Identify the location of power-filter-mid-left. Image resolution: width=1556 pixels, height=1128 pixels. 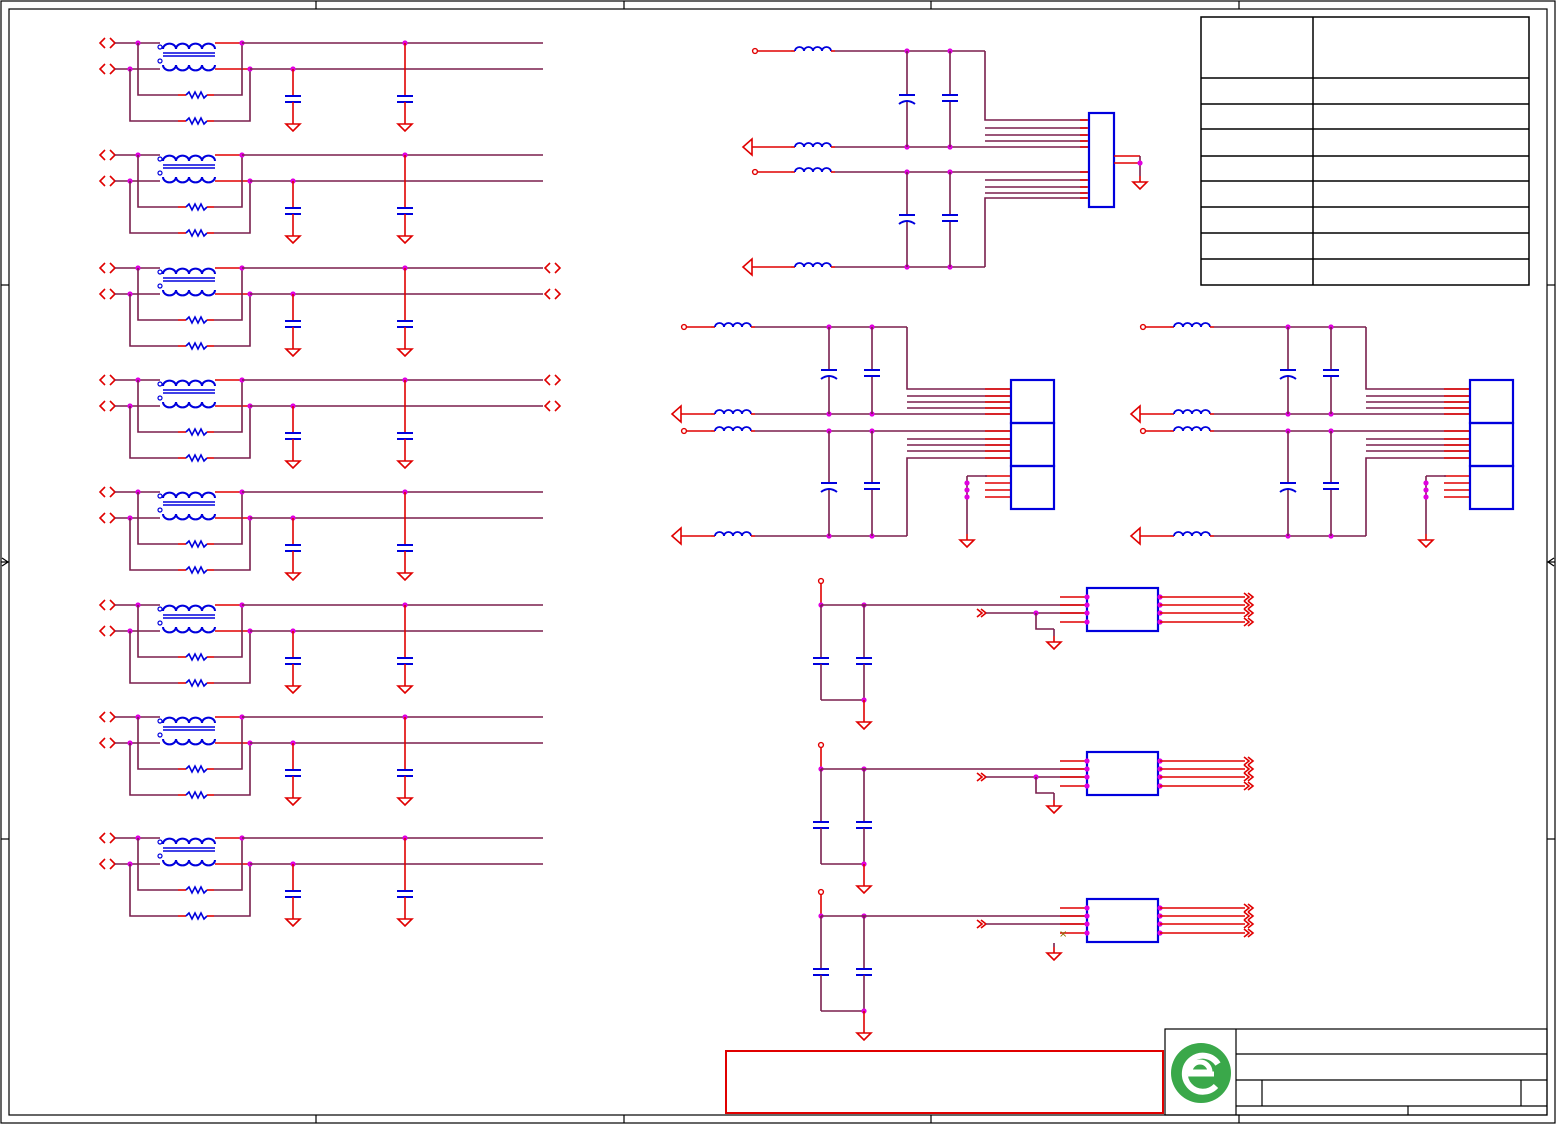
(863, 435).